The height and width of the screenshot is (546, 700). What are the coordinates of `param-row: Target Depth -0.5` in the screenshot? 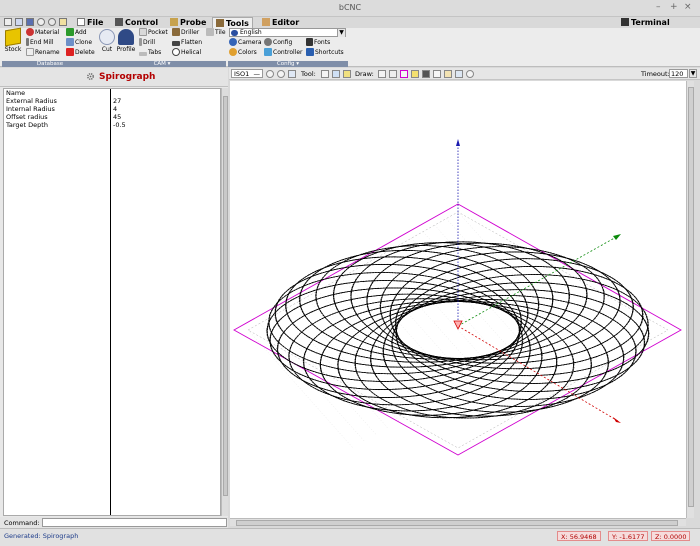 It's located at (112, 125).